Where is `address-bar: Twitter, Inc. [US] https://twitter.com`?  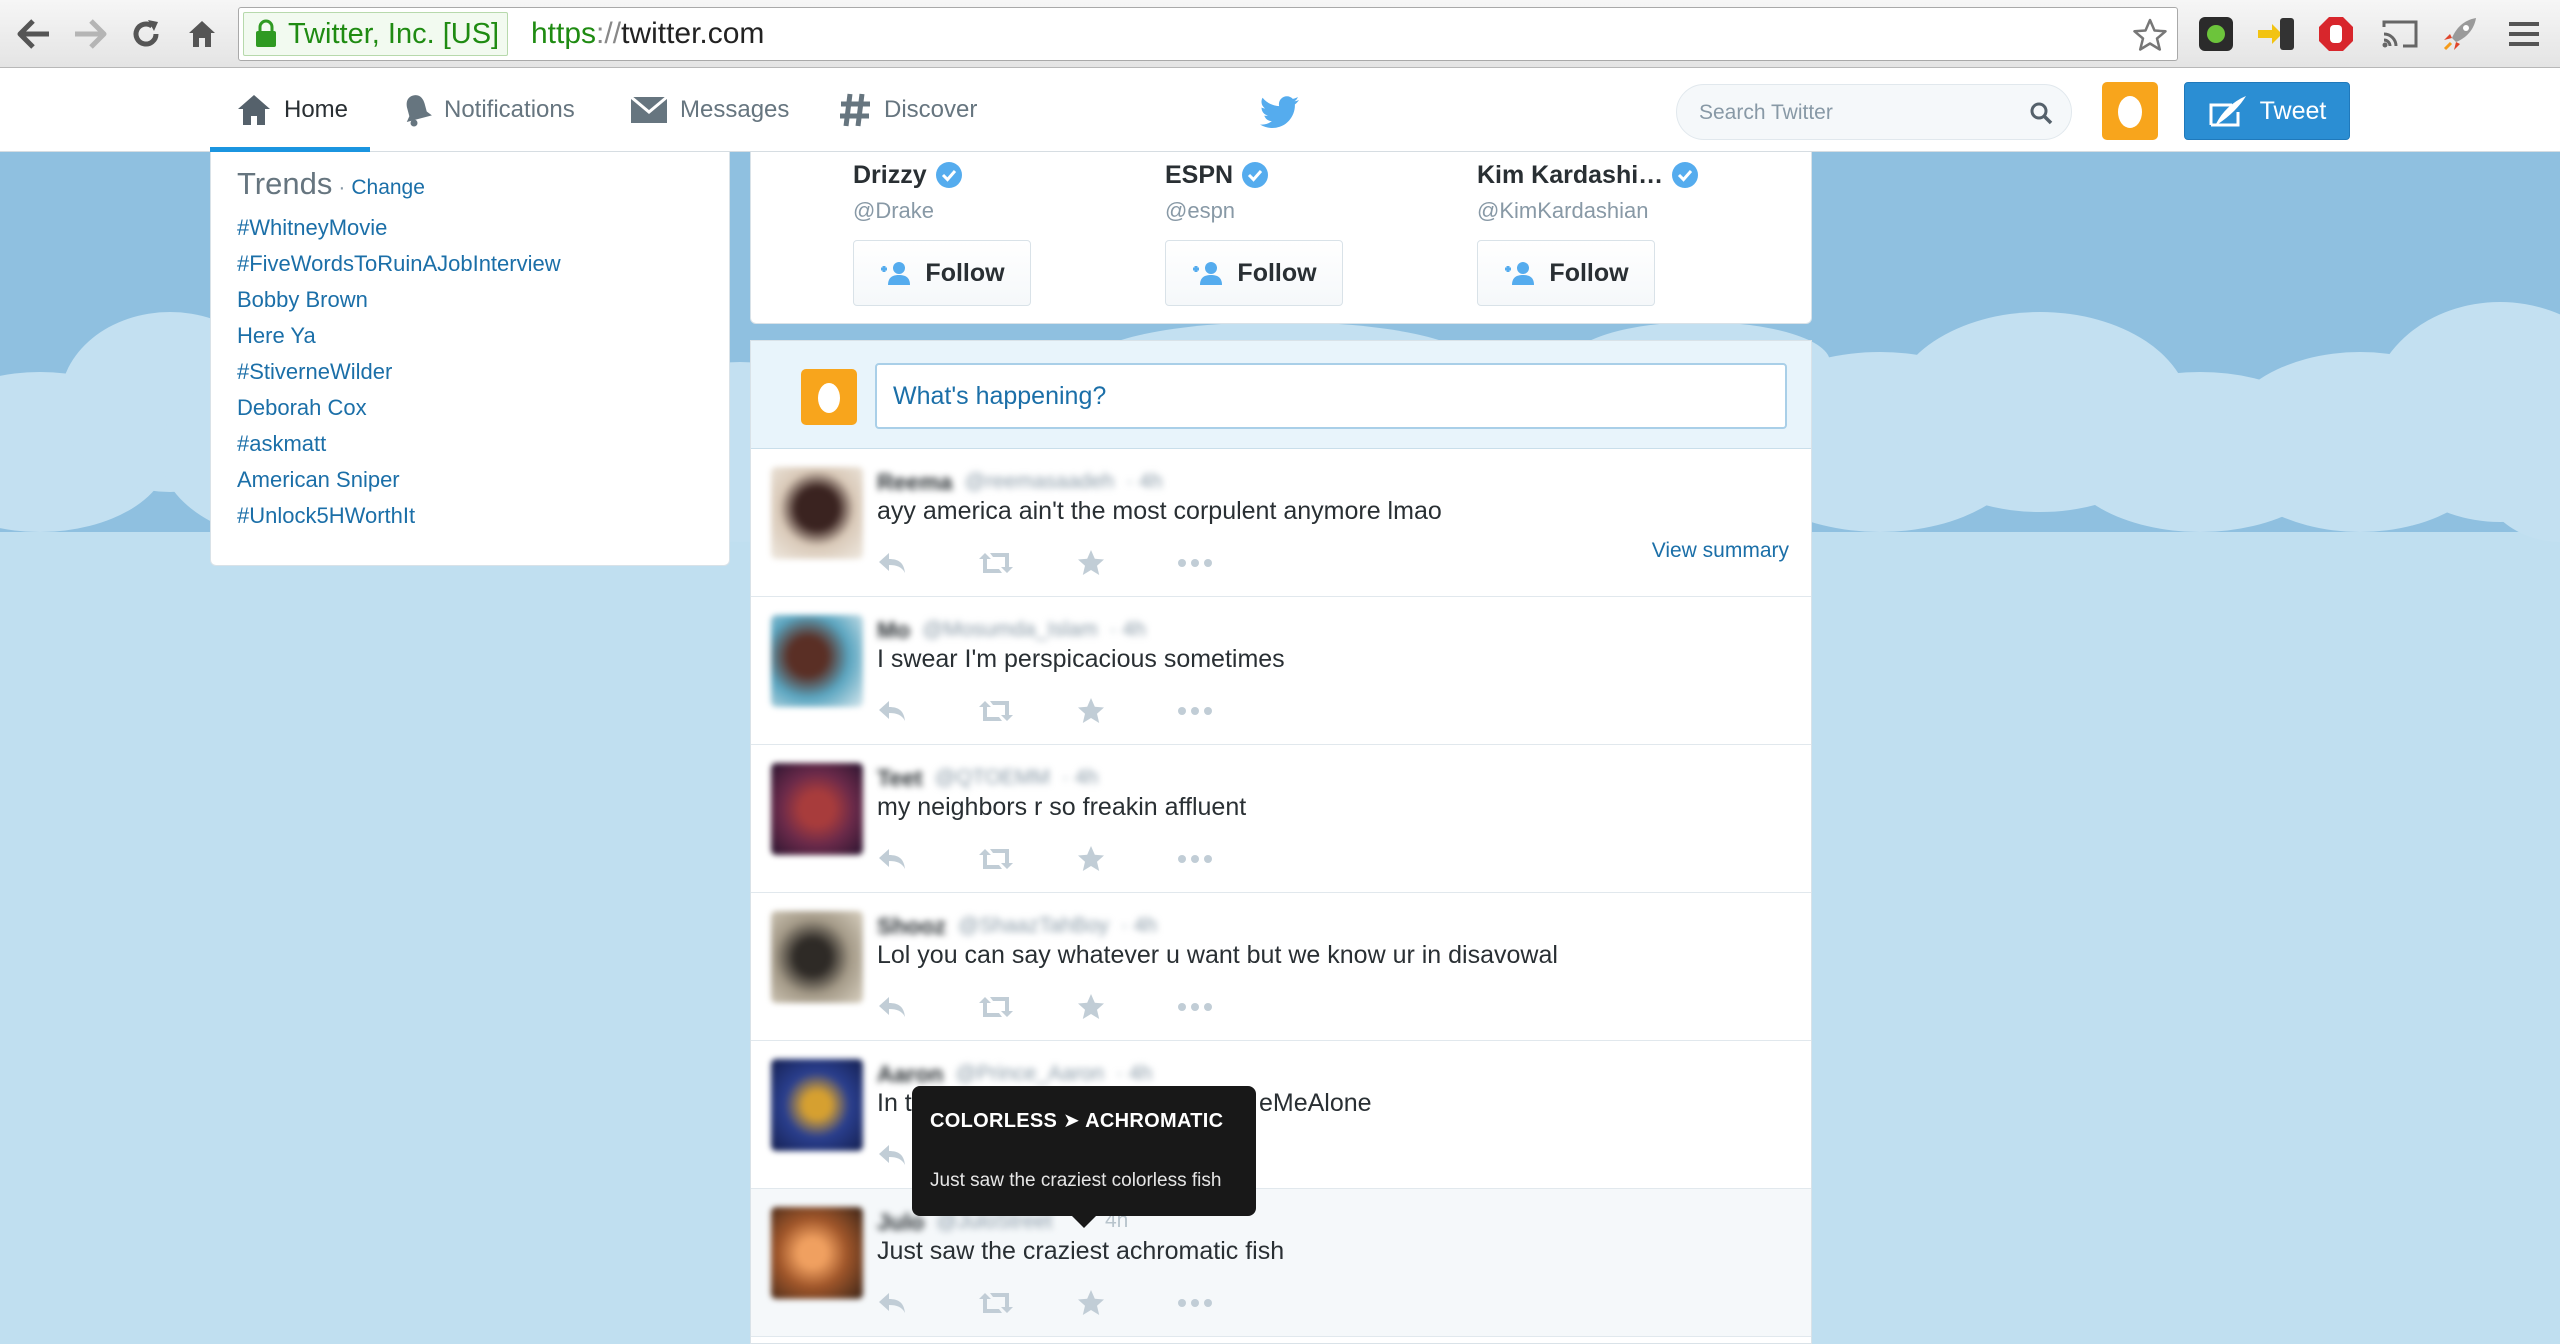 address-bar: Twitter, Inc. [US] https://twitter.com is located at coordinates (1208, 34).